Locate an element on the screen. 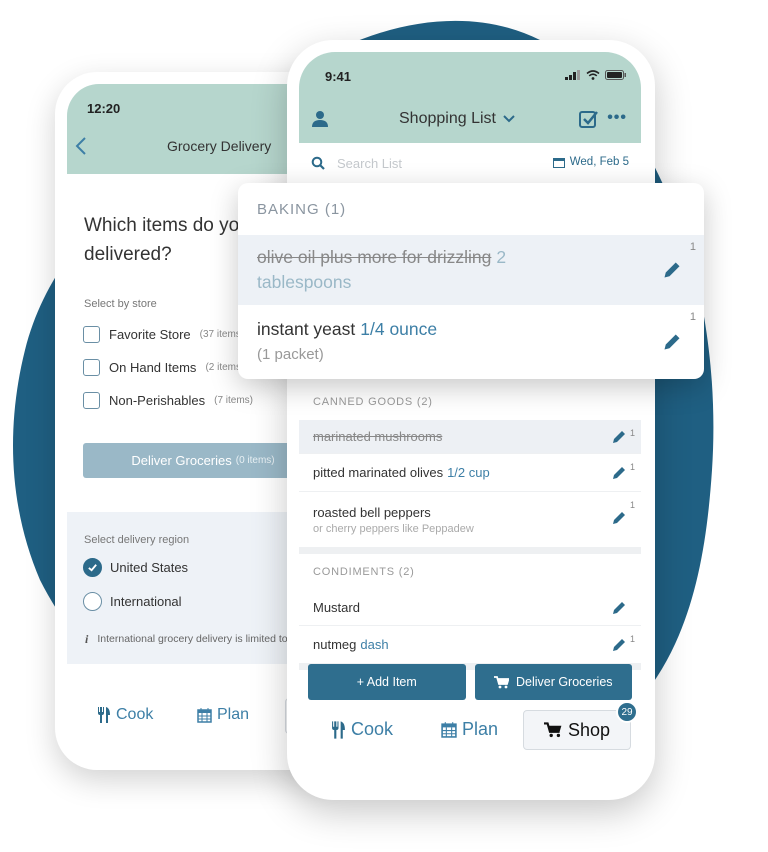  nav-shop: Shop 29 is located at coordinates (580, 725).